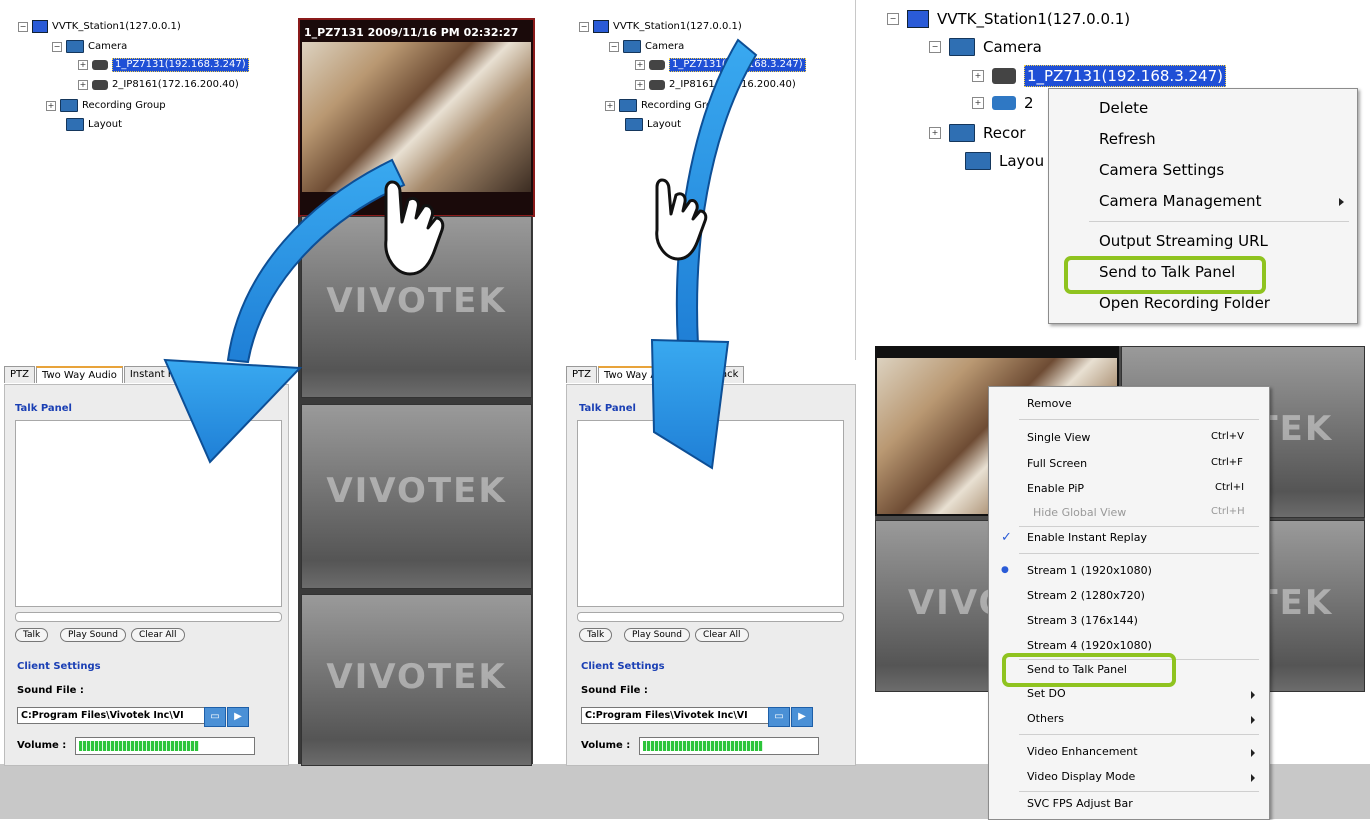 The image size is (1370, 820). Describe the element at coordinates (284, 311) in the screenshot. I see `curved-arrow-left-icon` at that location.